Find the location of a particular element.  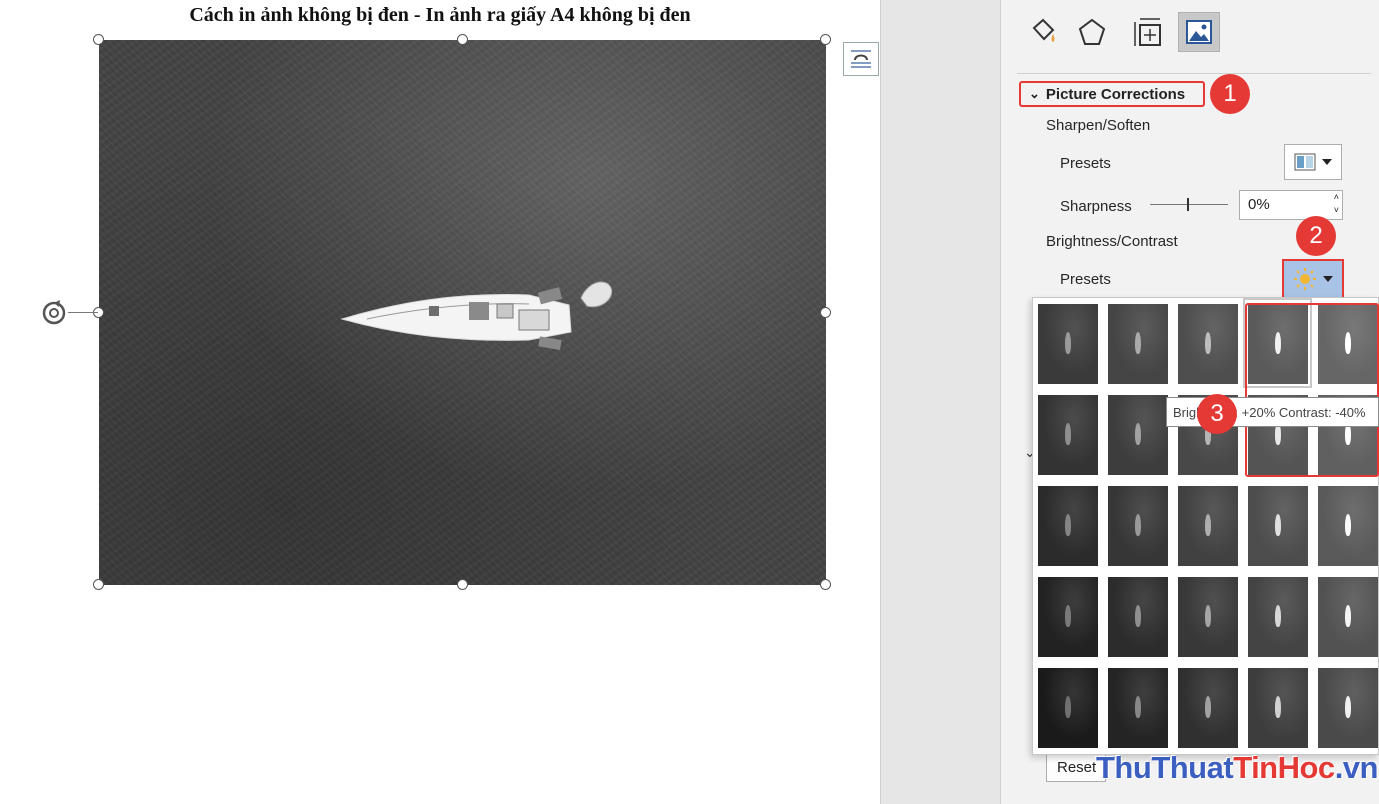

pentagon-icon is located at coordinates (1092, 31).